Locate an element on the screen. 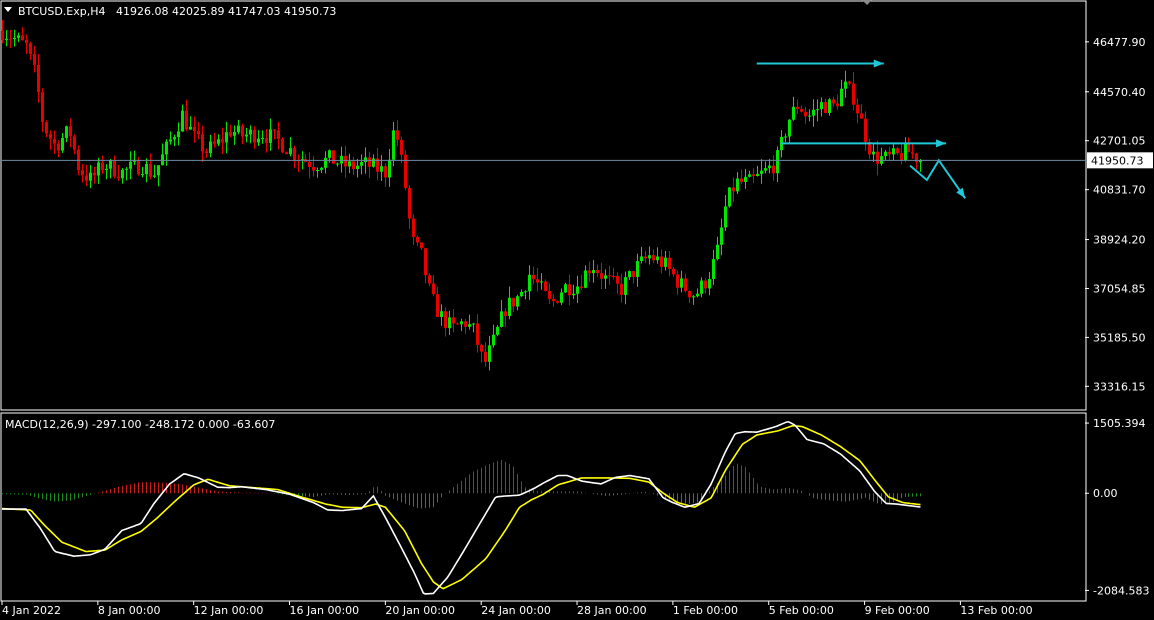 Image resolution: width=1154 pixels, height=620 pixels. time-tick-label: 1 Feb 00:00 is located at coordinates (705, 610).